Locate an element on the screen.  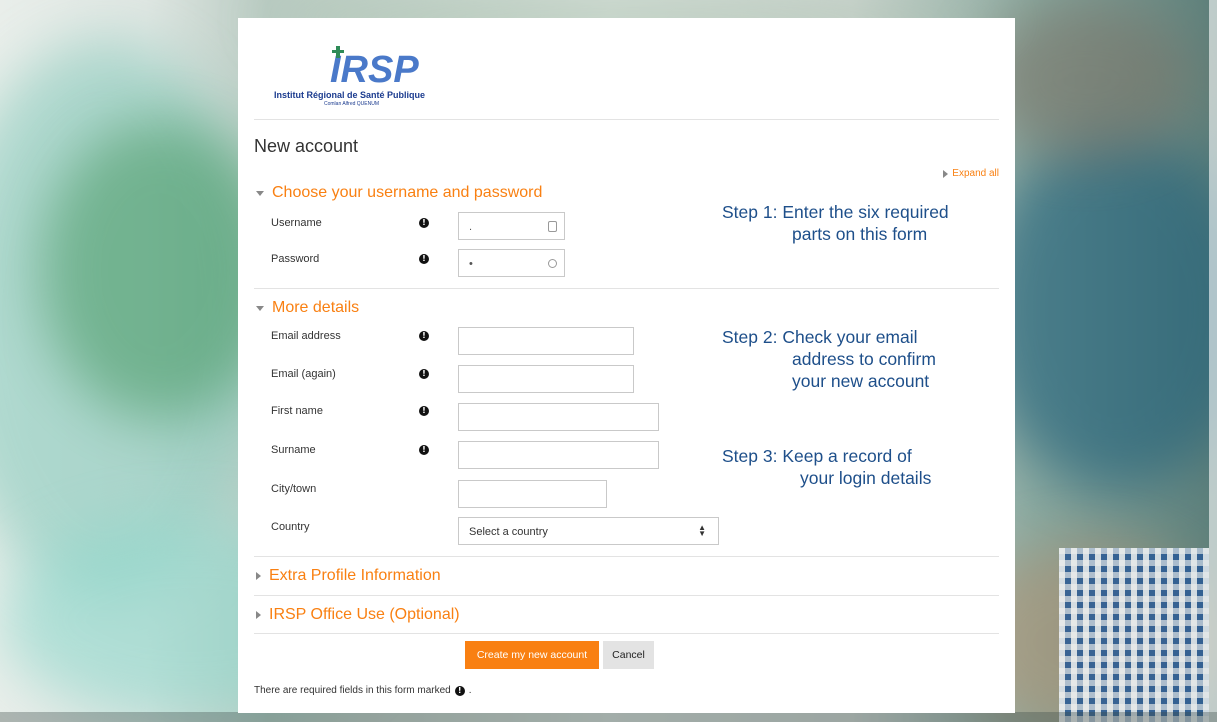
surname-field is located at coordinates (558, 455).